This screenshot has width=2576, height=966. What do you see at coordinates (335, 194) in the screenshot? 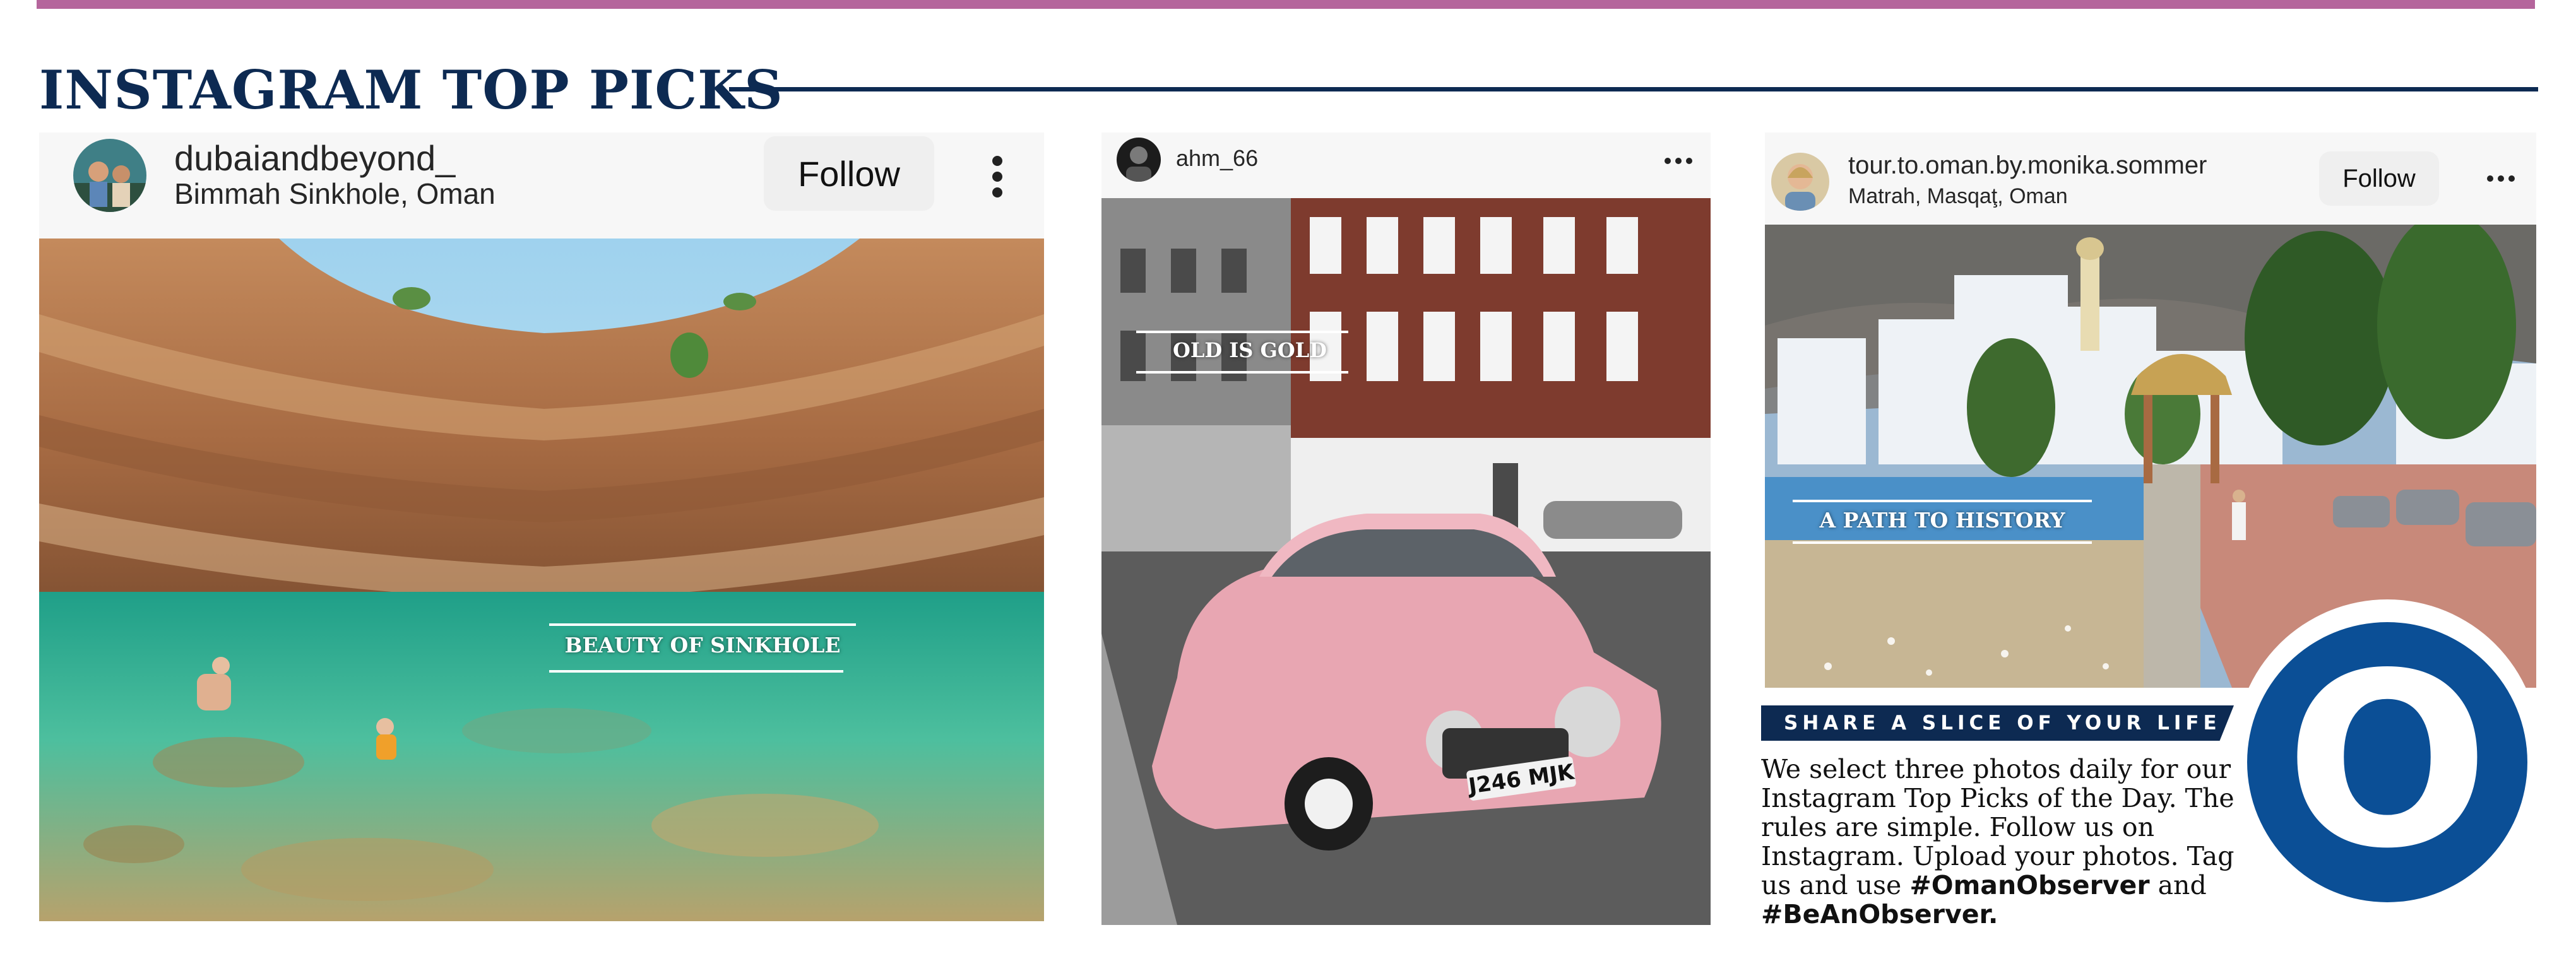
I see `post-1-location: Bimmah Sinkhole, Oman` at bounding box center [335, 194].